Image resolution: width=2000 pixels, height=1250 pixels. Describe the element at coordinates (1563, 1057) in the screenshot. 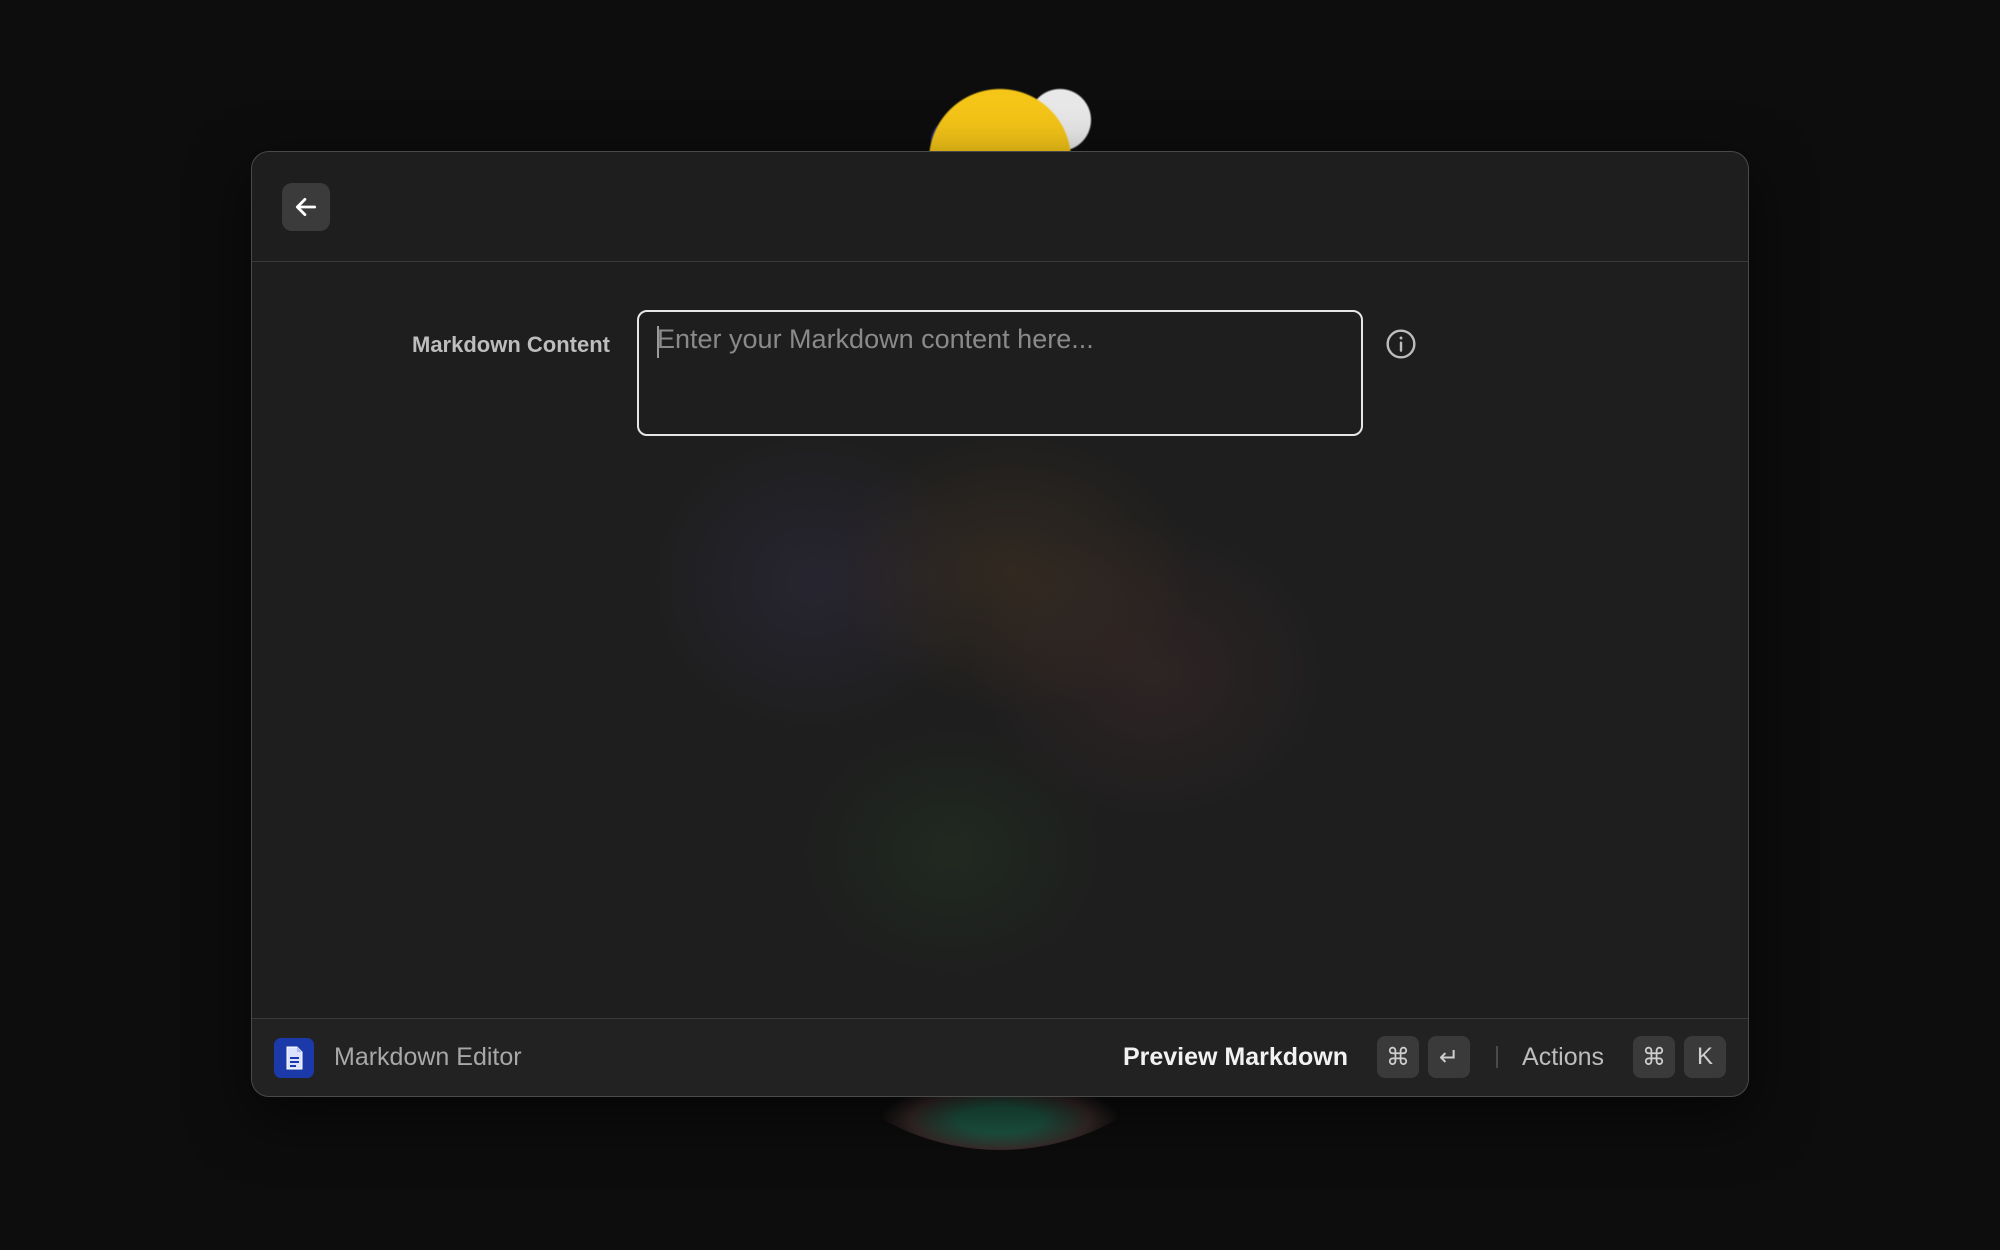

I see `actions-button: Actions` at that location.